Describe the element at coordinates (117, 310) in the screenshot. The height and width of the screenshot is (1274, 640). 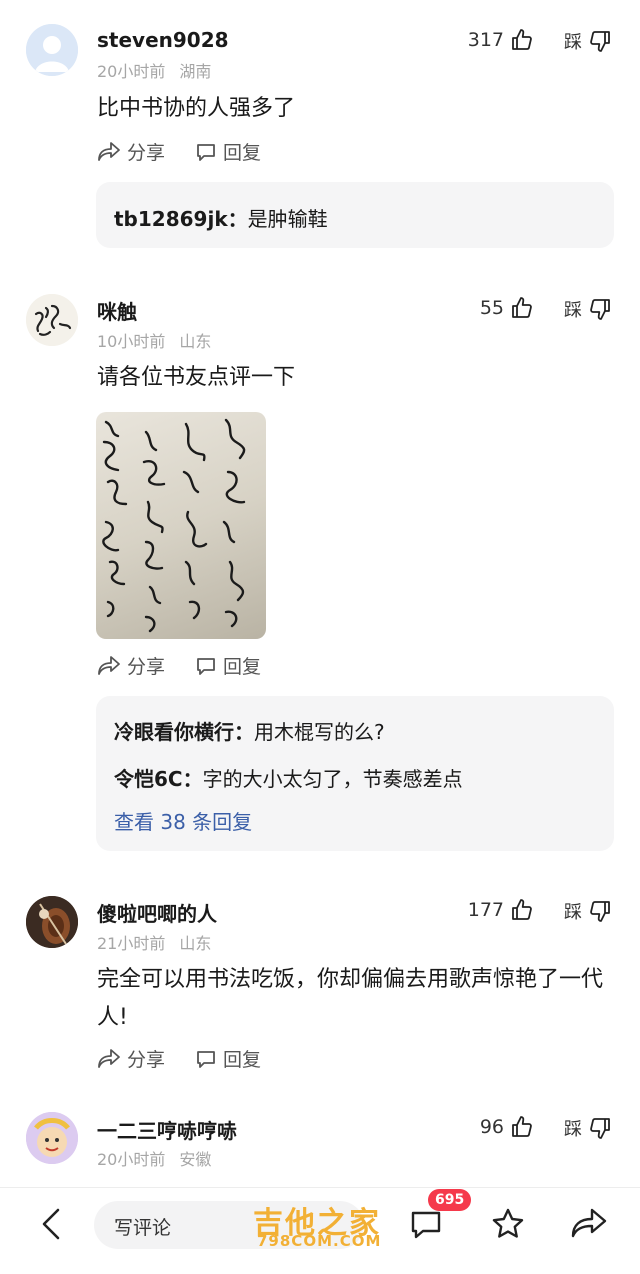
I see `username: 咪触` at that location.